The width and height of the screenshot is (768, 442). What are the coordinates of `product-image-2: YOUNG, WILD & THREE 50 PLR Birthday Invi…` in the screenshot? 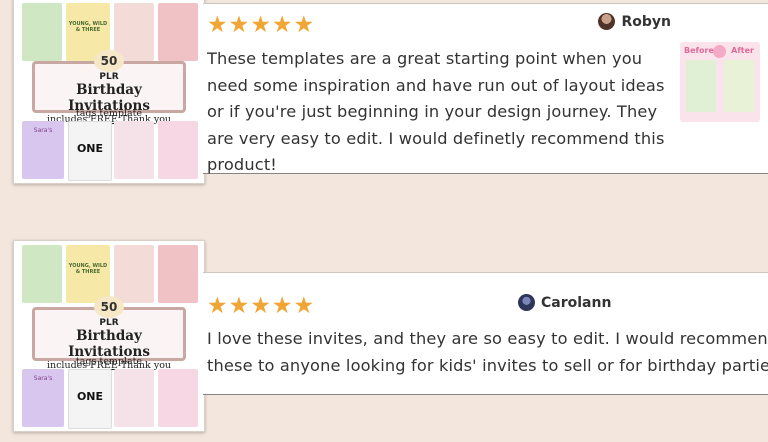 It's located at (109, 336).